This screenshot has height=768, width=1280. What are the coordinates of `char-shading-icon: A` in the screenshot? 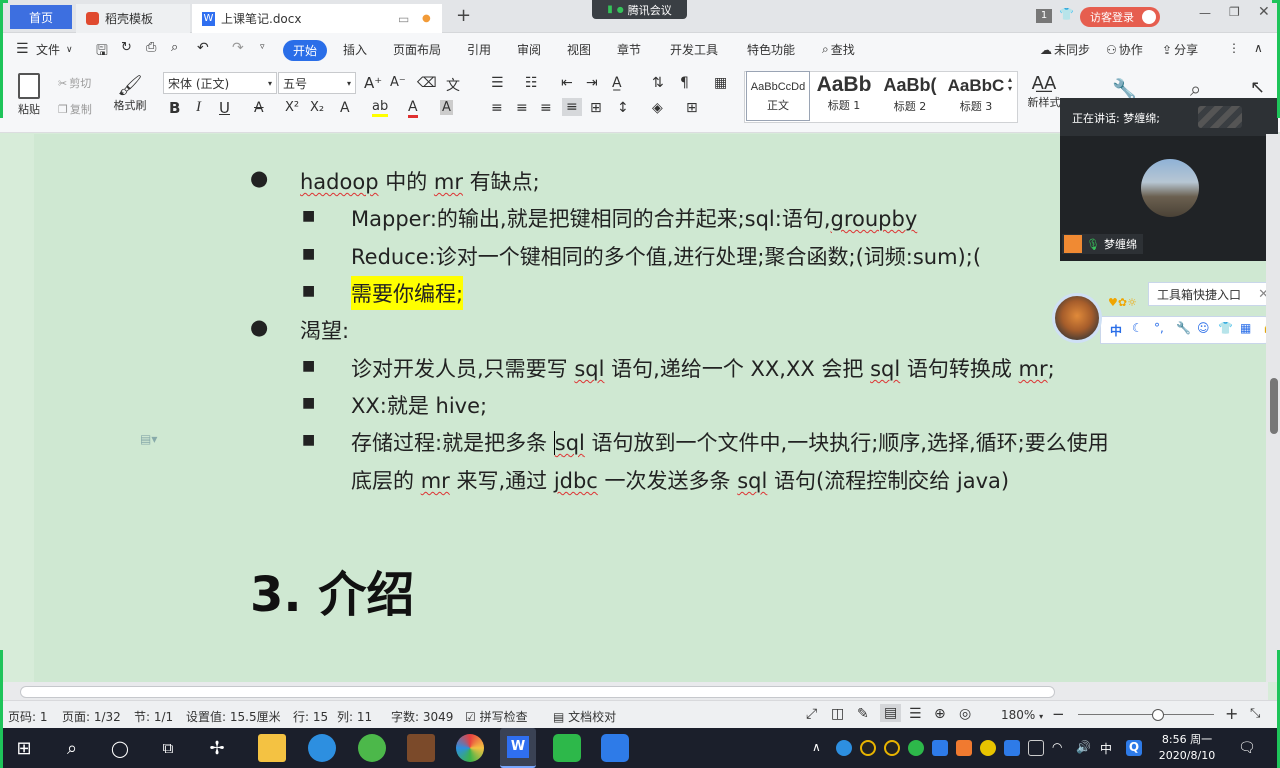 It's located at (446, 107).